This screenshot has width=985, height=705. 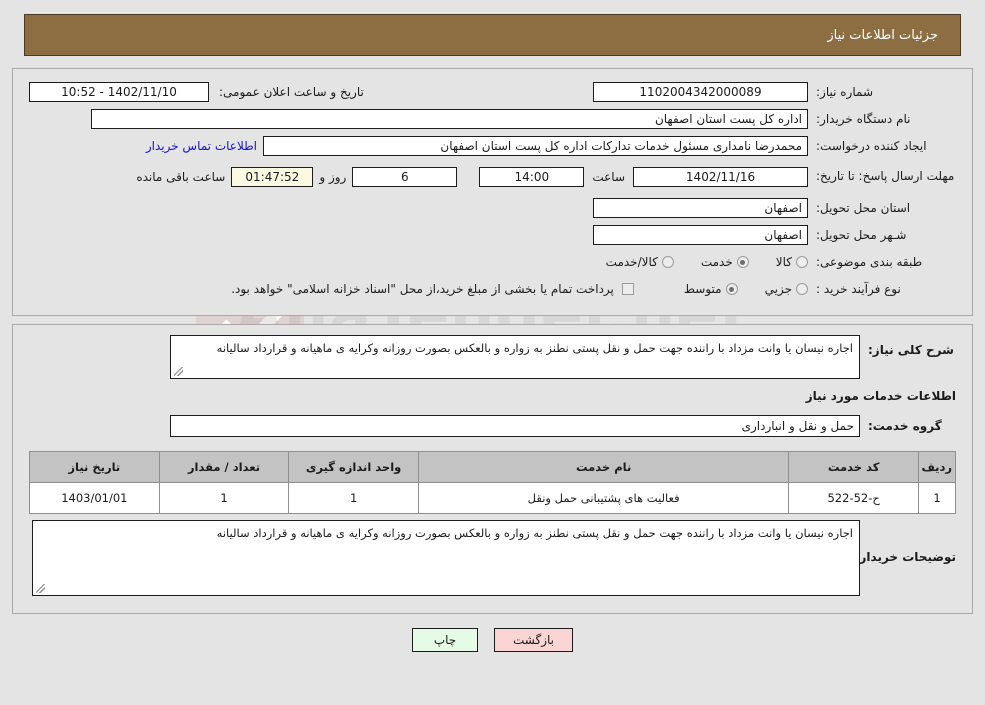 What do you see at coordinates (778, 289) in the screenshot?
I see `process-option-minor-label: جزیي` at bounding box center [778, 289].